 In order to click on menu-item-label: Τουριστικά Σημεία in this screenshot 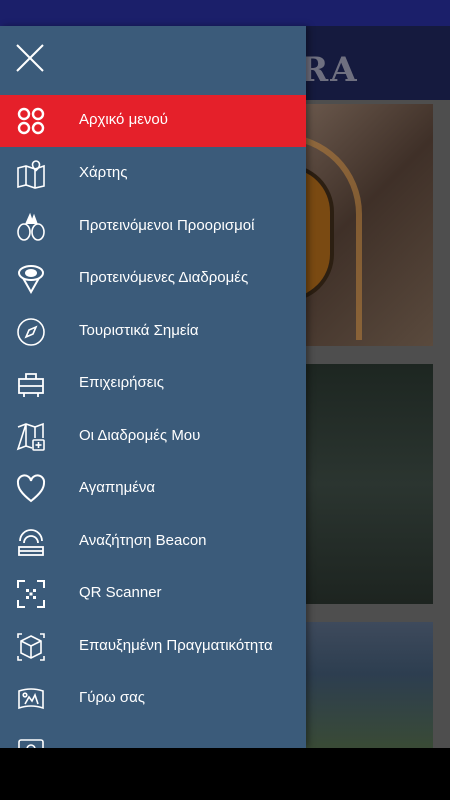, I will do `click(139, 330)`.